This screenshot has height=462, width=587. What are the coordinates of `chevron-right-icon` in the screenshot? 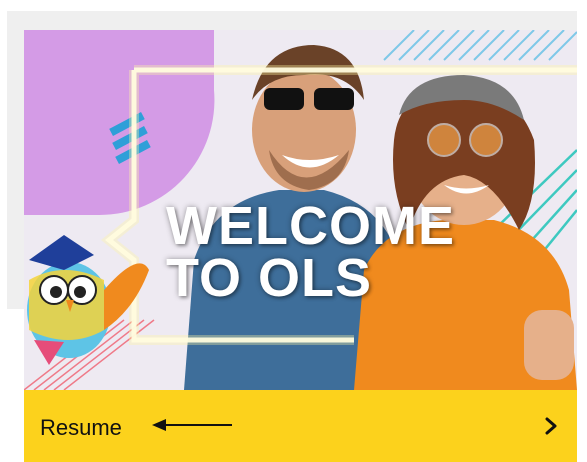 It's located at (551, 428).